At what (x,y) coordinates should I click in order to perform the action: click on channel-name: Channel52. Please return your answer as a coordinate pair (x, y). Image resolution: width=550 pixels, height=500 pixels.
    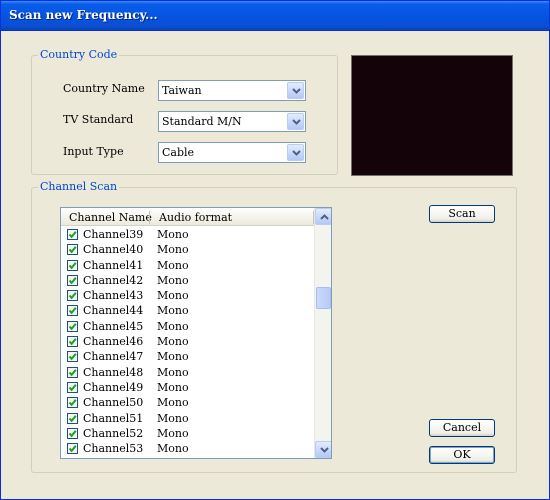
    Looking at the image, I should click on (113, 433).